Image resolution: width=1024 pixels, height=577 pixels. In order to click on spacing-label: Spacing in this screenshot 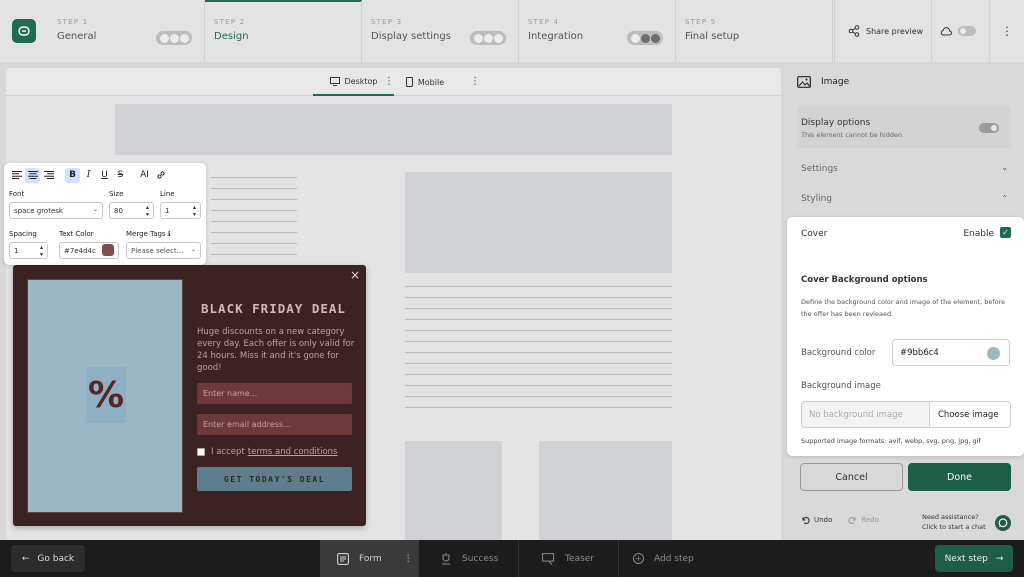, I will do `click(23, 234)`.